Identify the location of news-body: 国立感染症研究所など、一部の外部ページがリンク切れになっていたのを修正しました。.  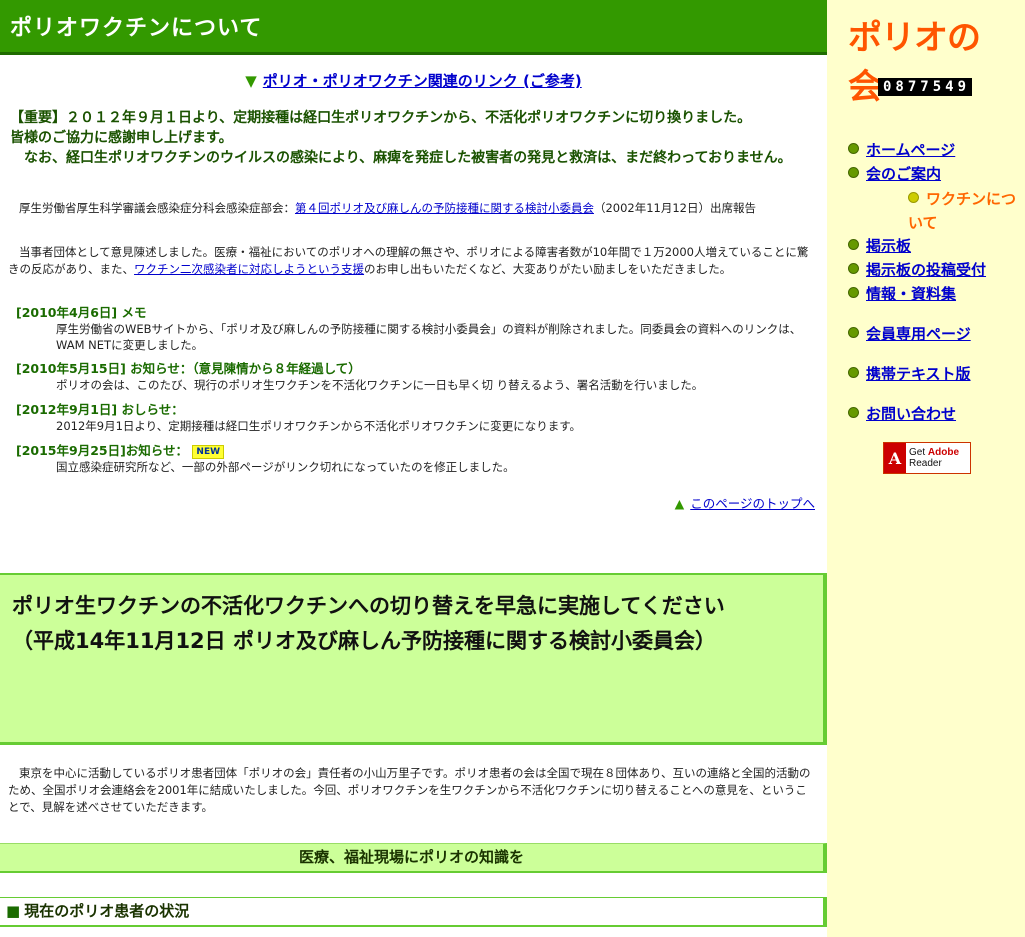
(285, 467).